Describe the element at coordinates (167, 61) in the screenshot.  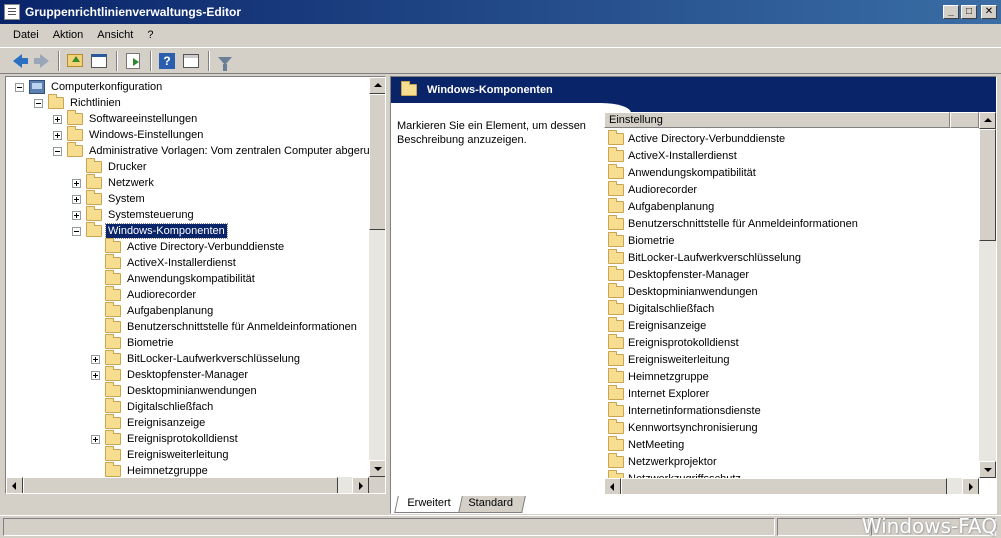
I see `help-button: ?` at that location.